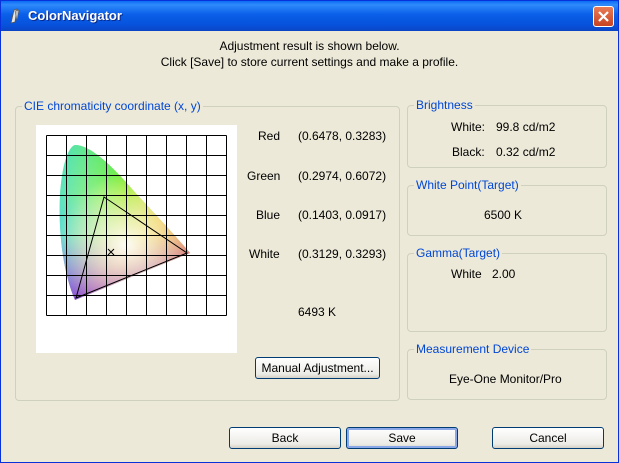 The image size is (619, 463). Describe the element at coordinates (112, 106) in the screenshot. I see `cie-group-label: CIE chromaticity coordinate (x, y)` at that location.